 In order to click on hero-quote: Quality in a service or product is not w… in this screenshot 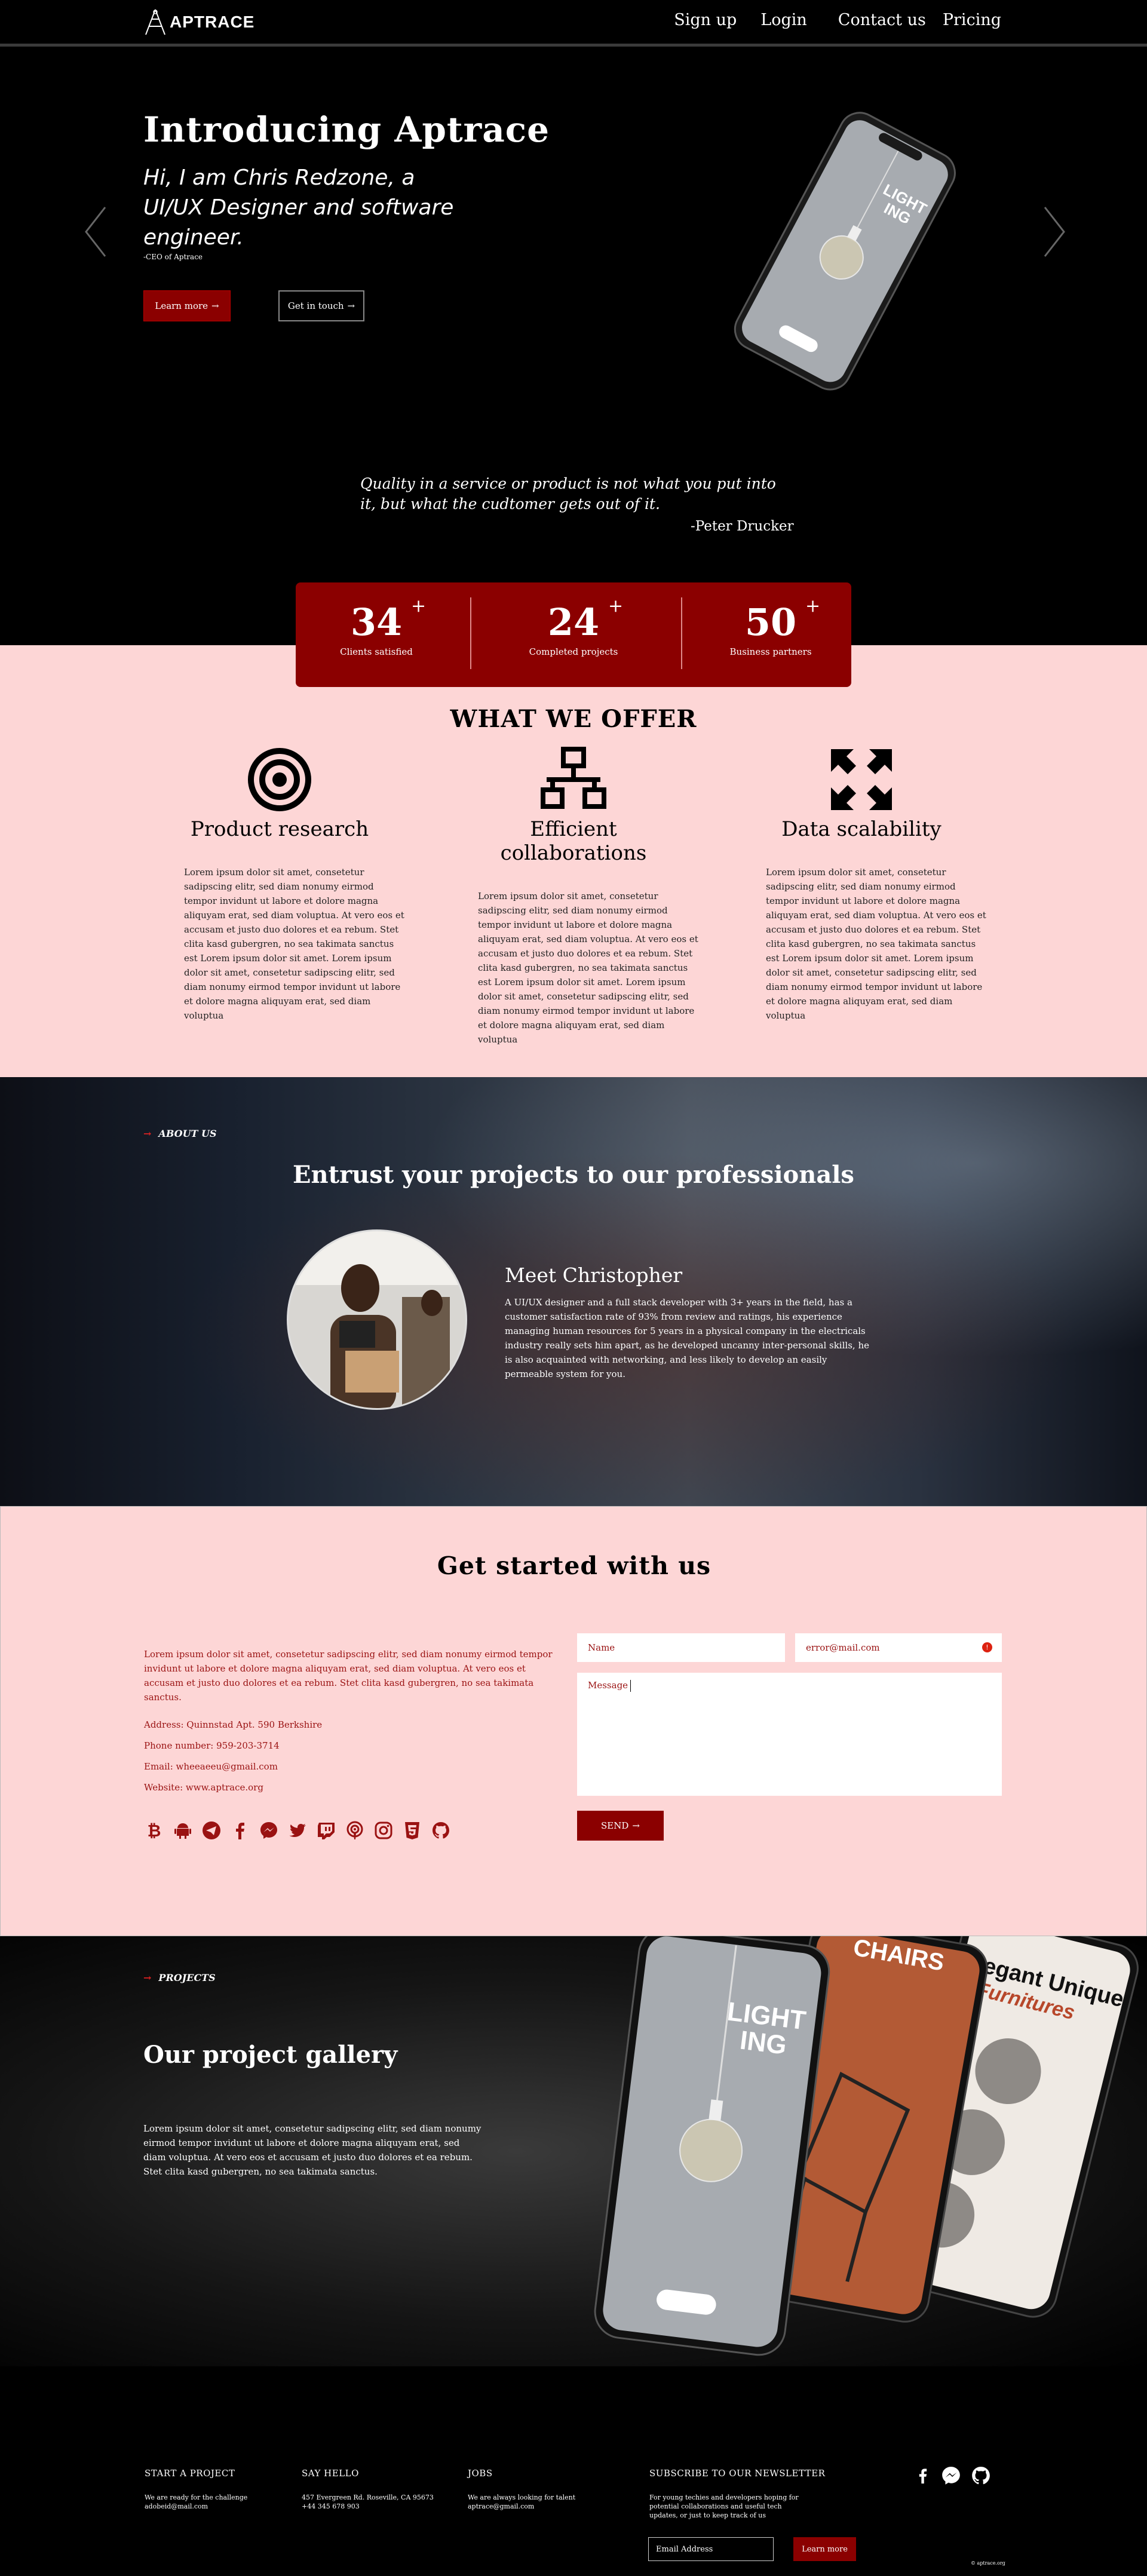, I will do `click(568, 494)`.